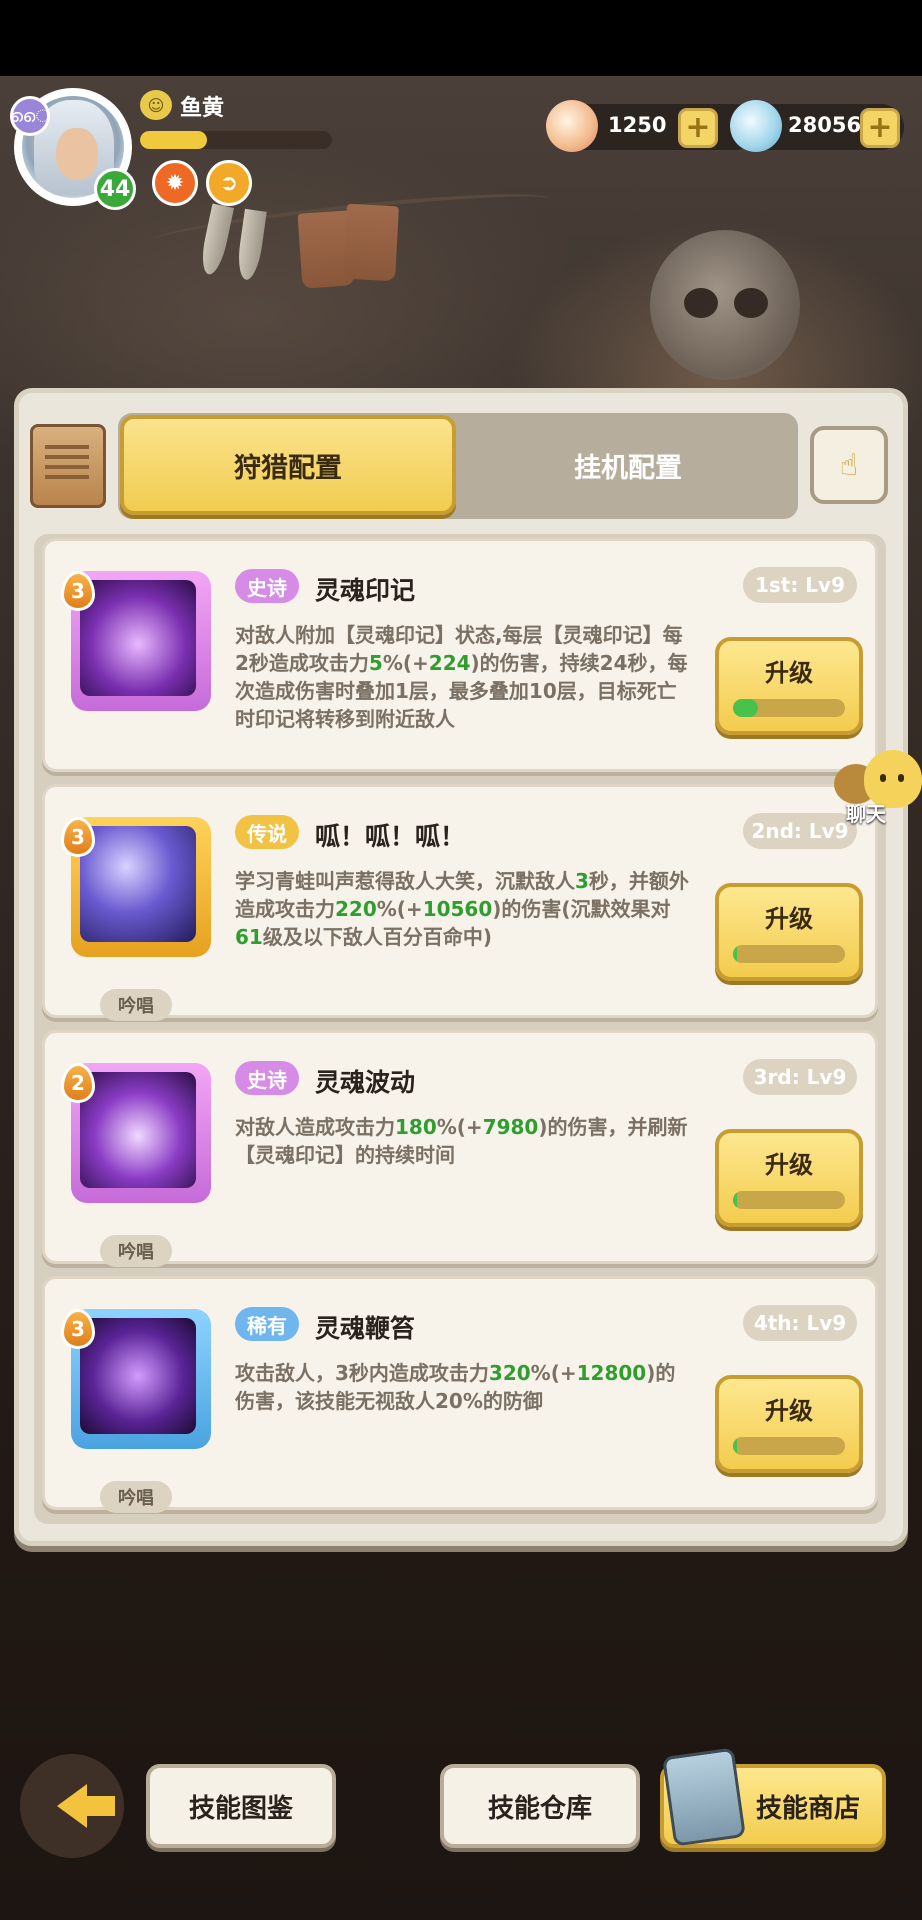 Image resolution: width=922 pixels, height=1920 pixels. I want to click on highlight-value: 5, so click(375, 663).